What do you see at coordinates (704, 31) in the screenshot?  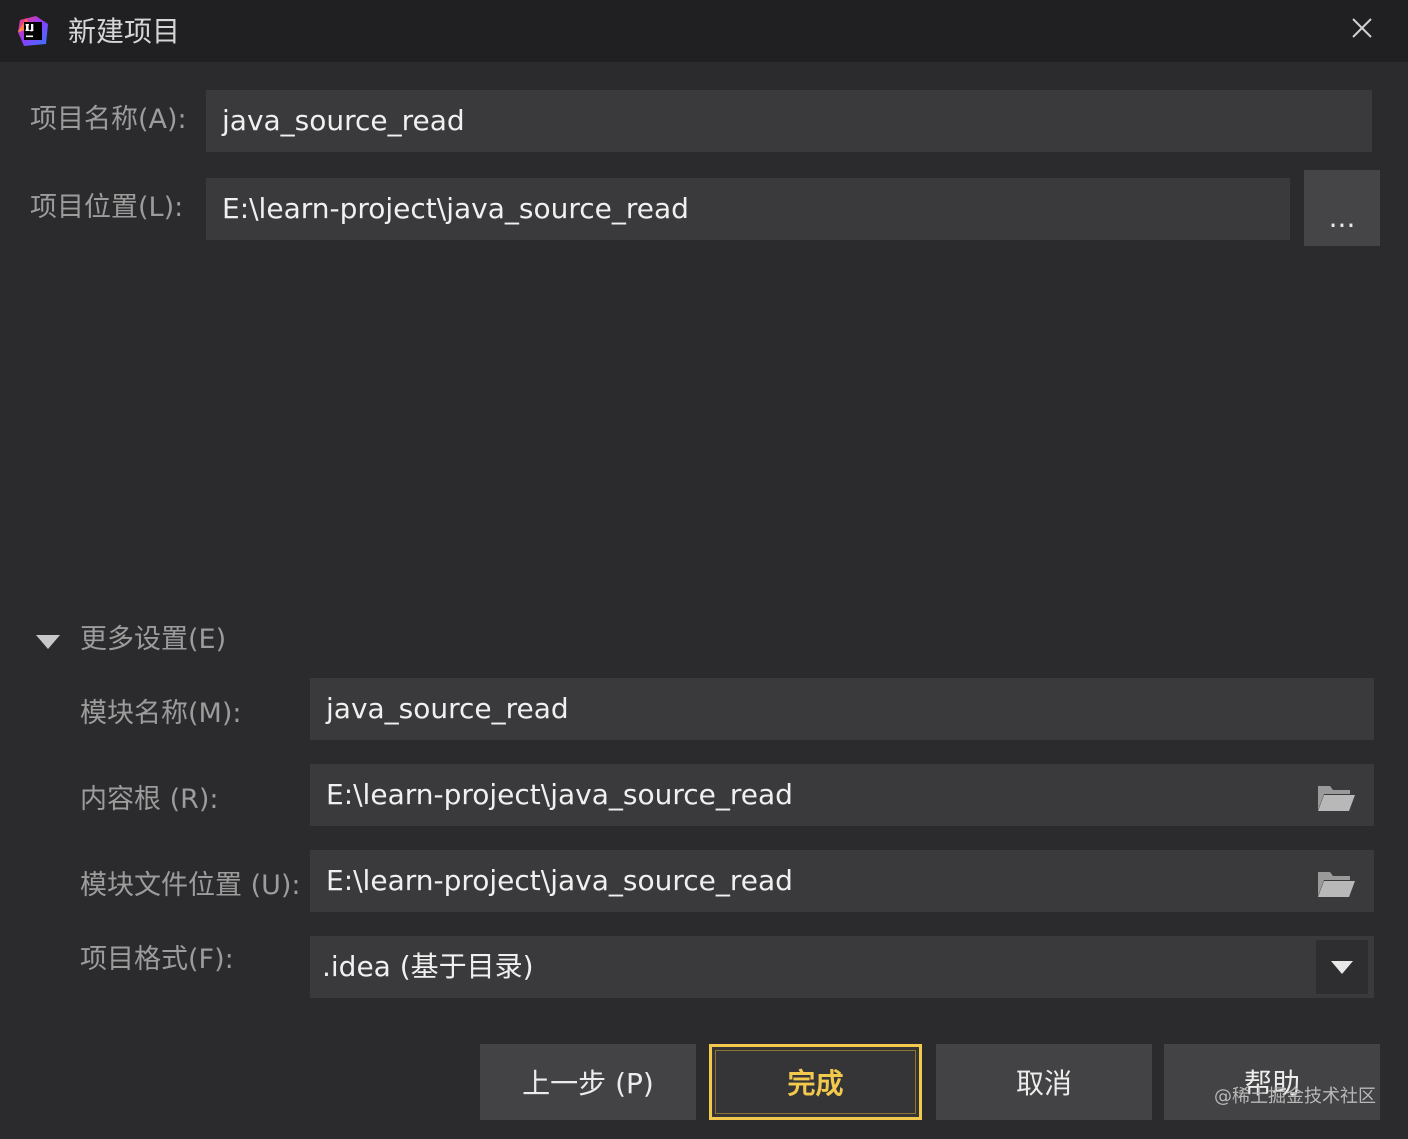 I see `title-bar: 新建项目` at bounding box center [704, 31].